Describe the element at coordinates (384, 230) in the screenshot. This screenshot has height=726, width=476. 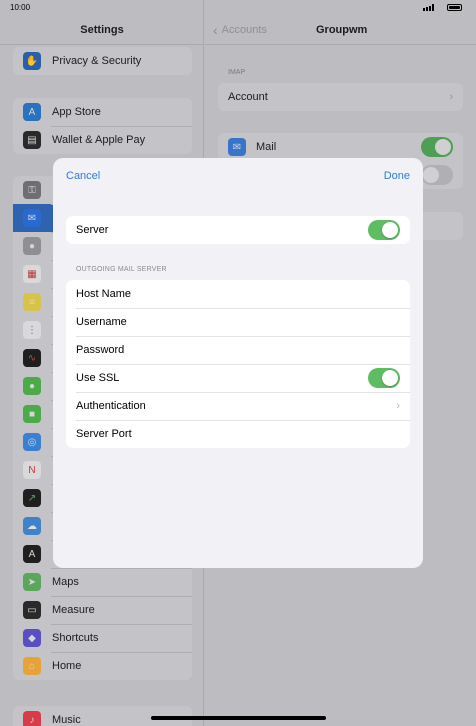
I see `server-toggle` at that location.